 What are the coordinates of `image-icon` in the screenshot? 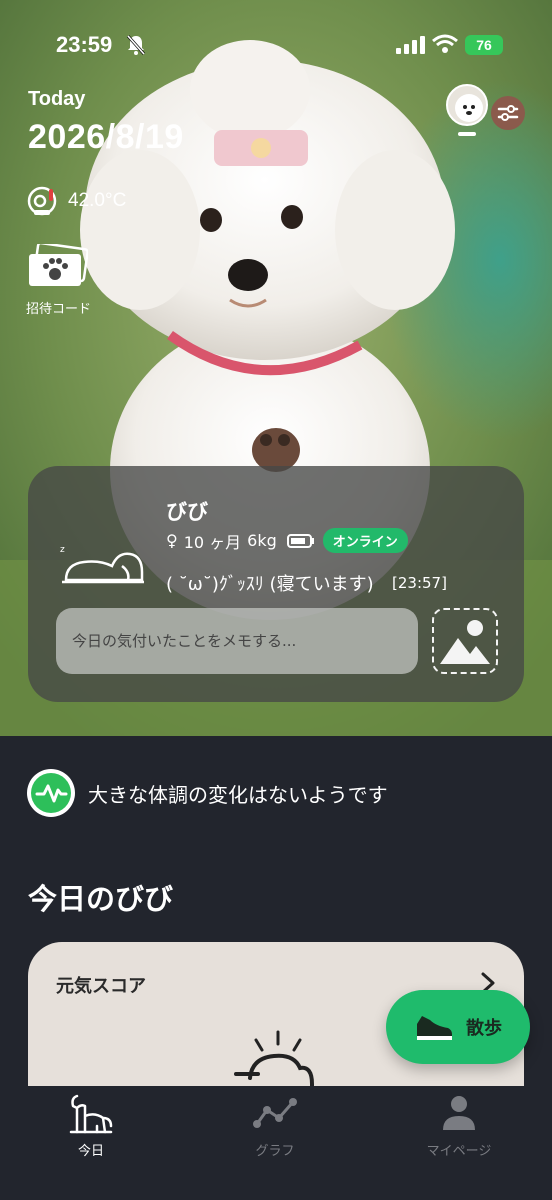 It's located at (465, 642).